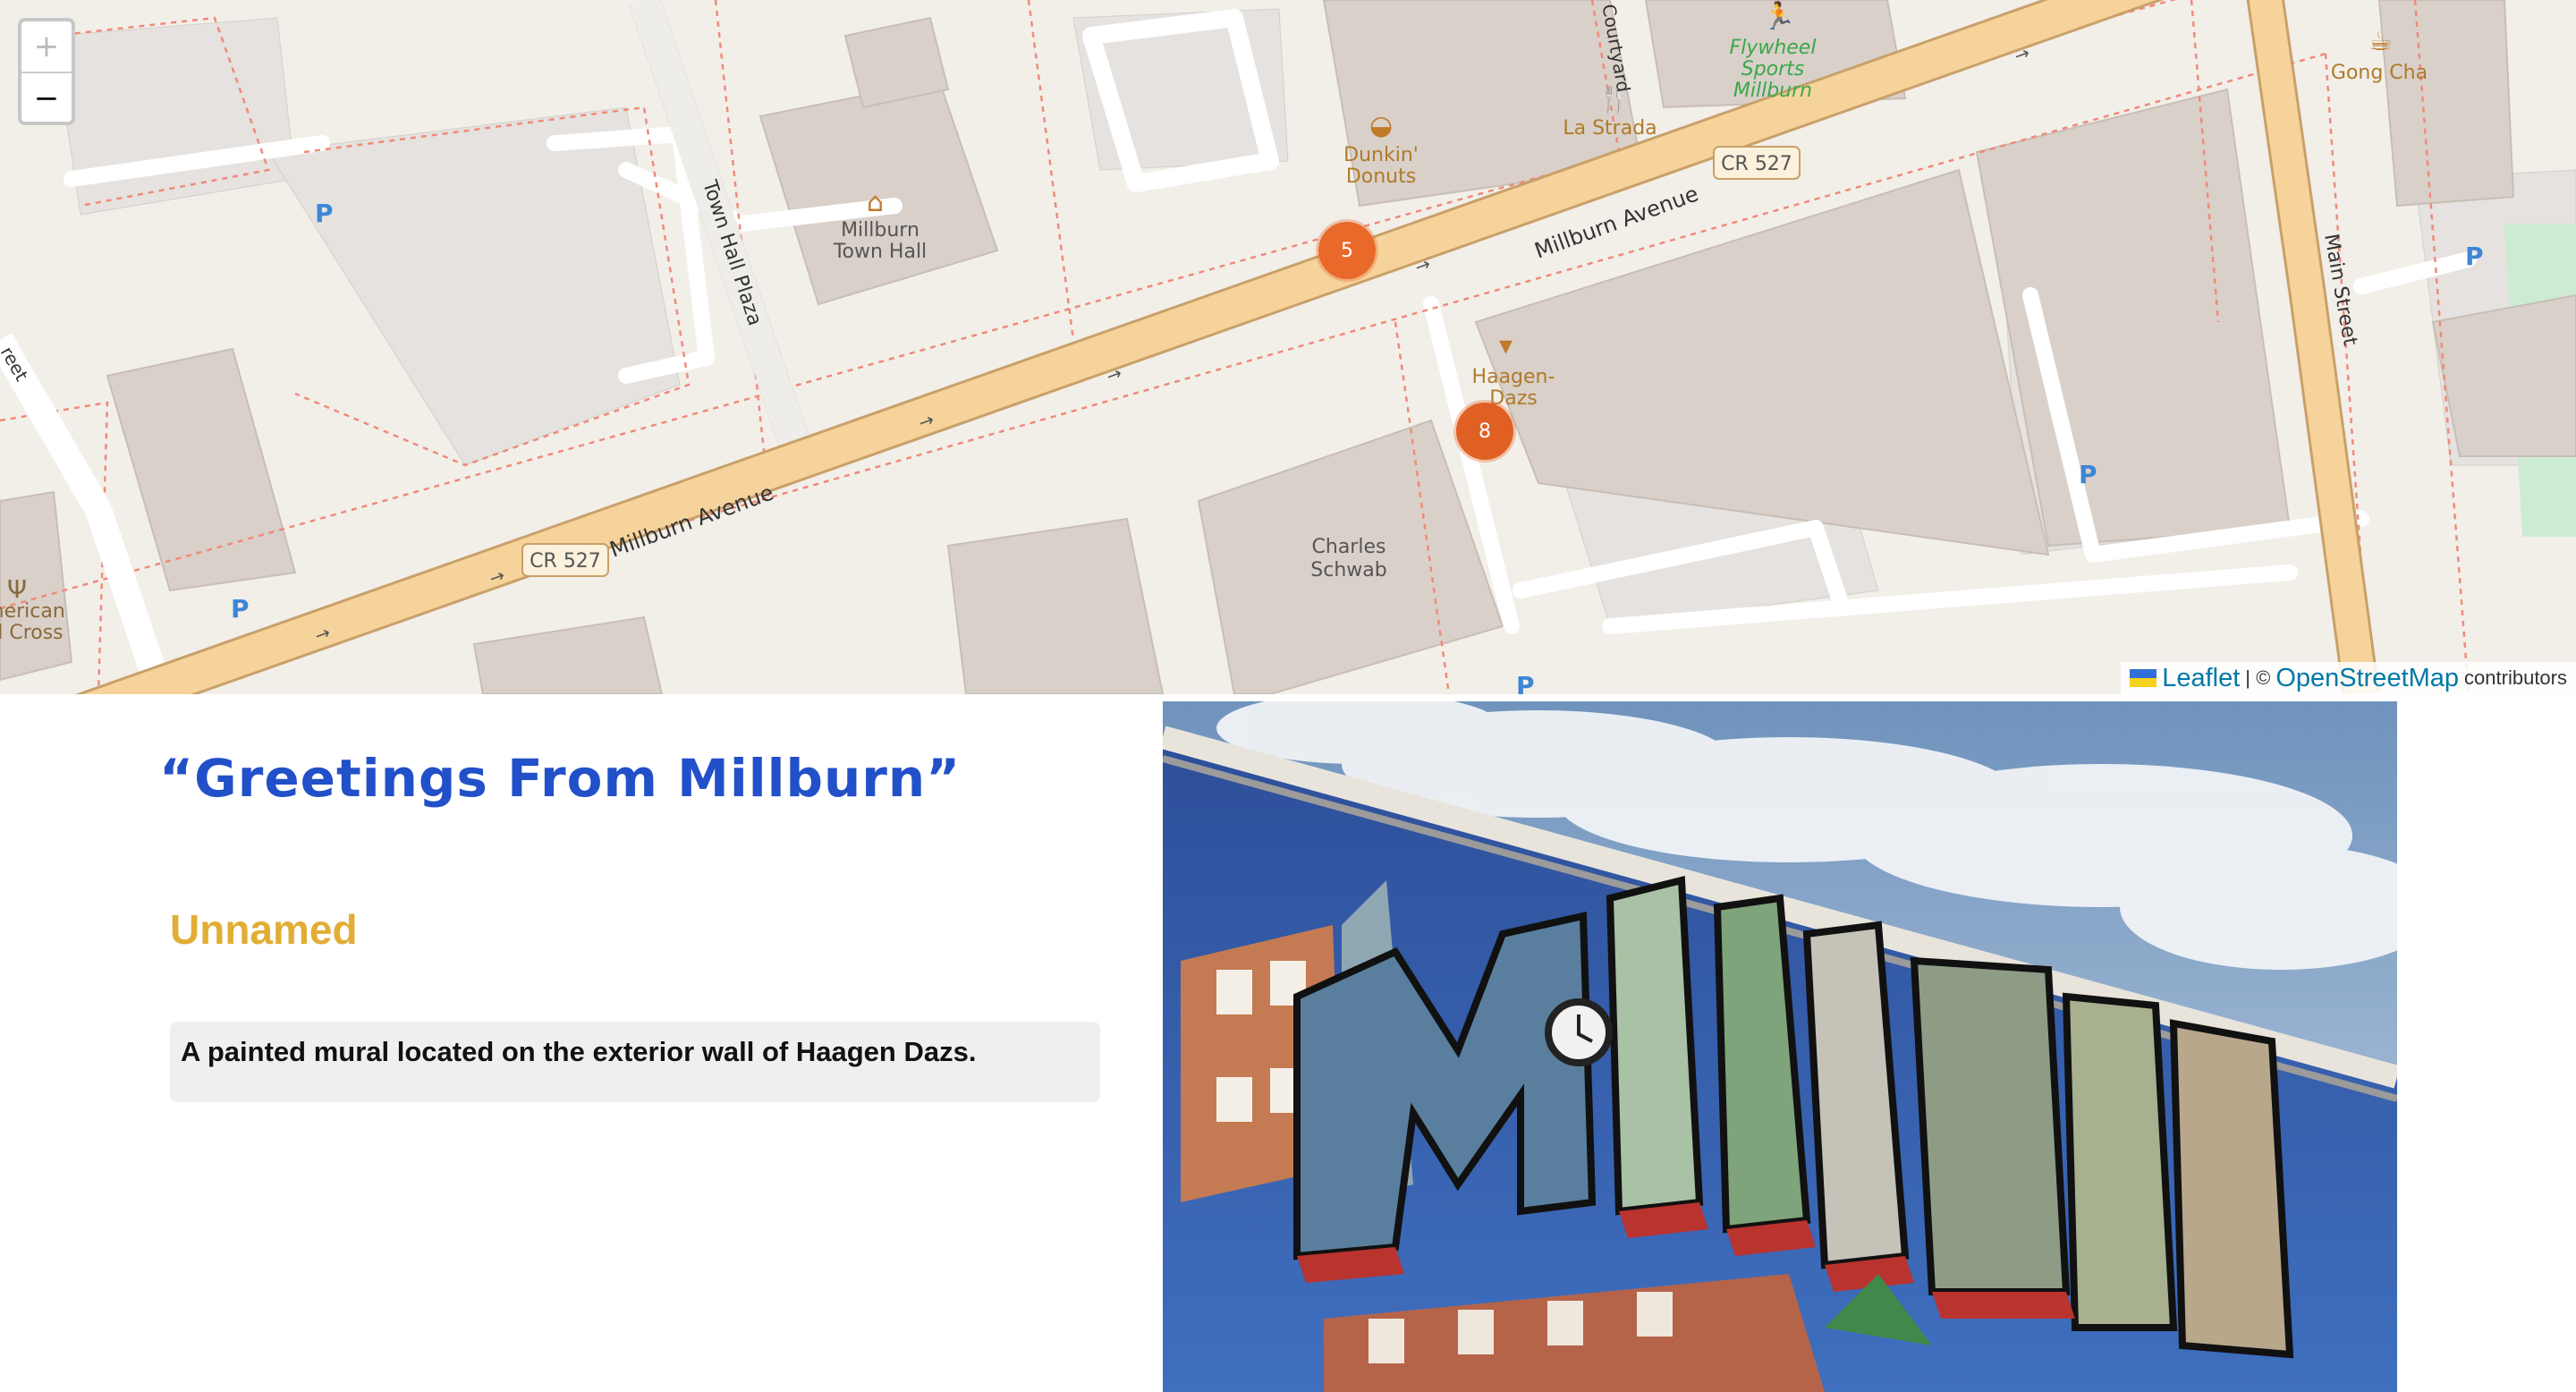  What do you see at coordinates (1772, 91) in the screenshot?
I see `poi-label-flywheel: Millburn` at bounding box center [1772, 91].